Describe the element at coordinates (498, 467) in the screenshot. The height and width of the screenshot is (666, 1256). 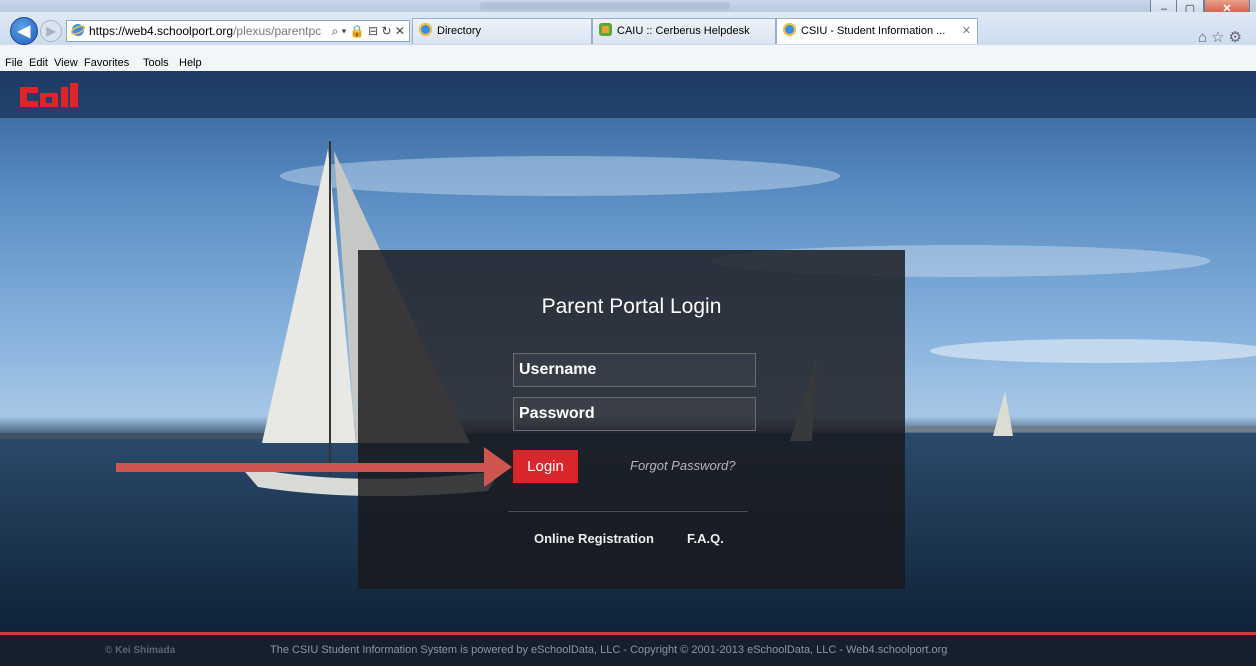
I see `annotation-arrowhead-icon` at that location.